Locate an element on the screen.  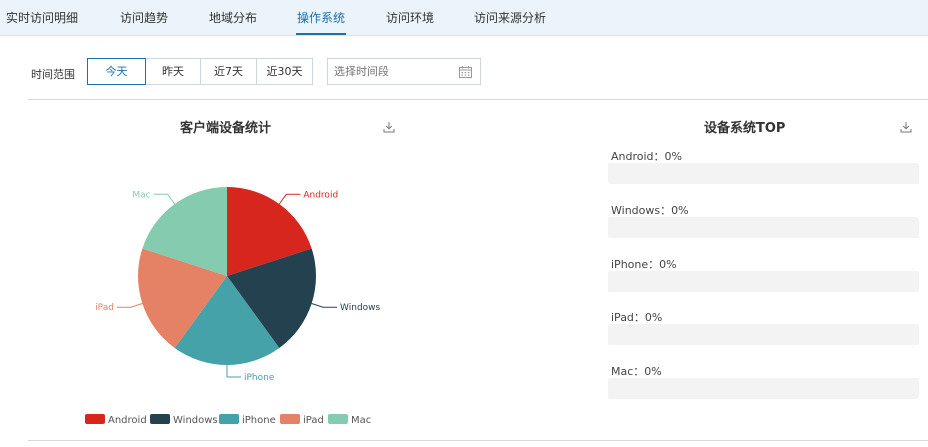
legend-label: Windows is located at coordinates (195, 420).